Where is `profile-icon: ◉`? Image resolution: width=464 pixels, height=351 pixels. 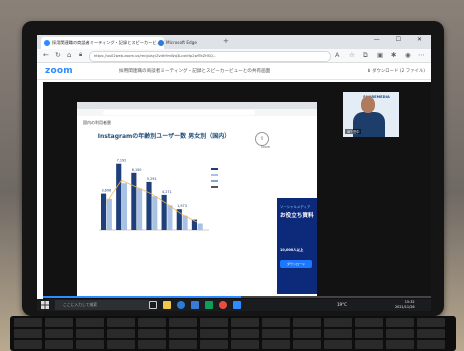 profile-icon: ◉ is located at coordinates (408, 55).